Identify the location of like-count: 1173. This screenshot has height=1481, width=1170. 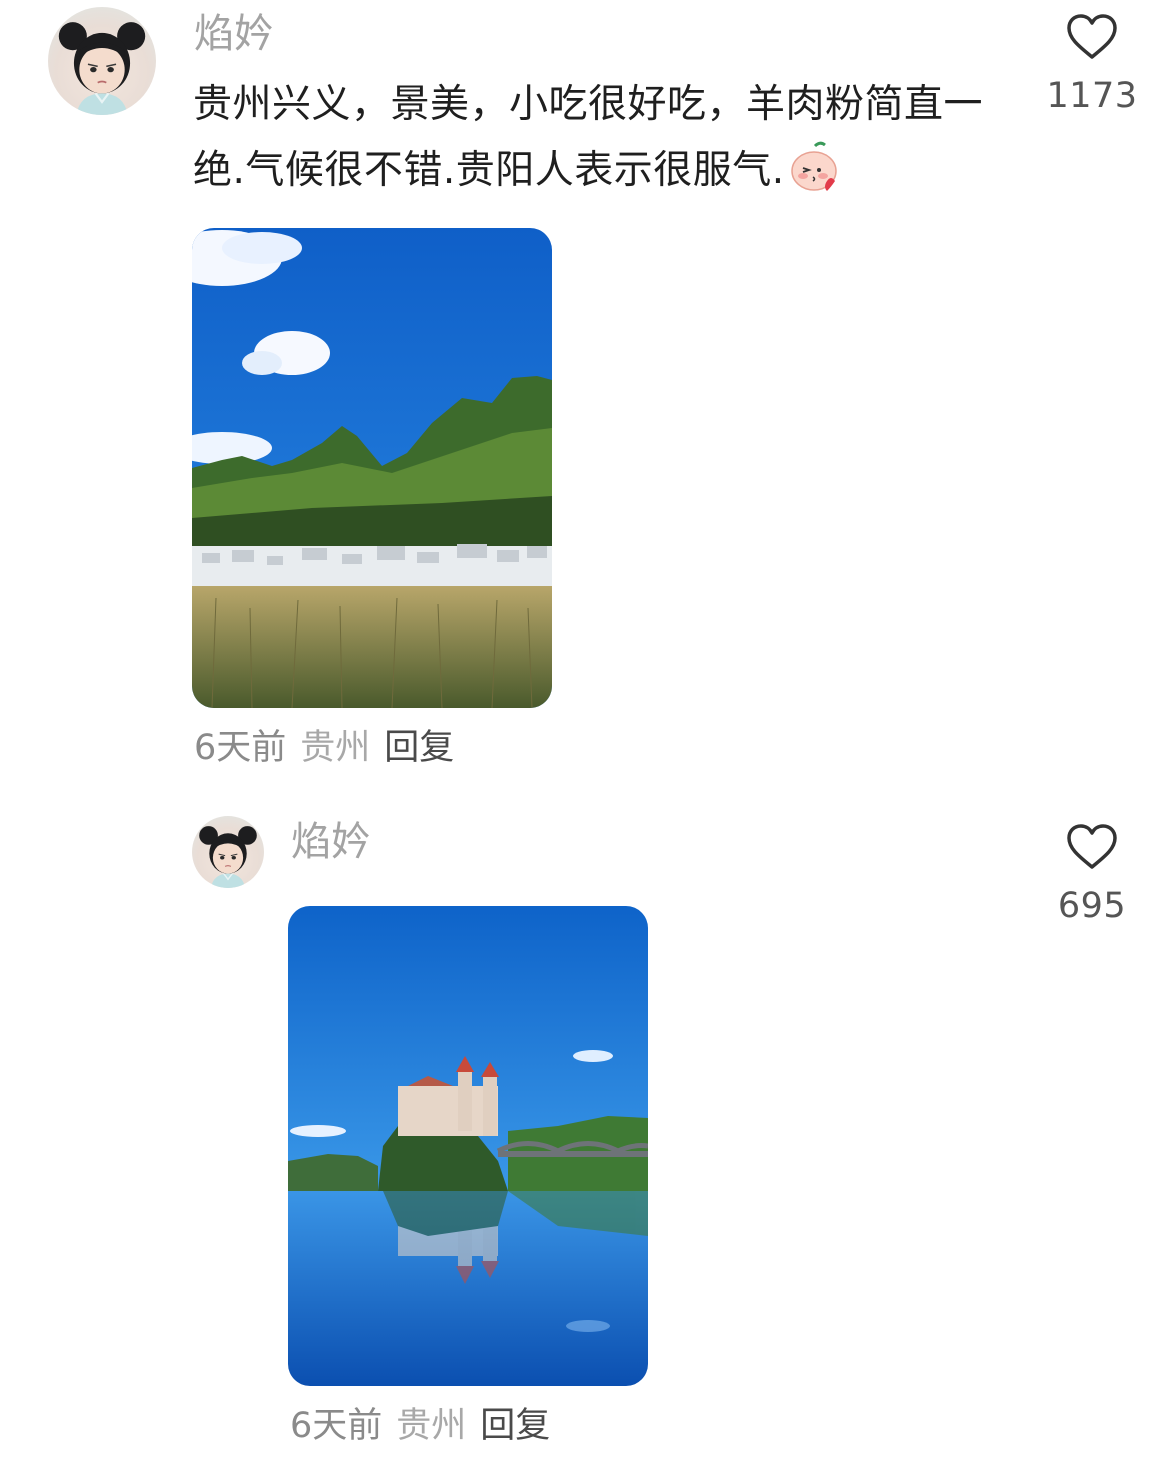
(1092, 96).